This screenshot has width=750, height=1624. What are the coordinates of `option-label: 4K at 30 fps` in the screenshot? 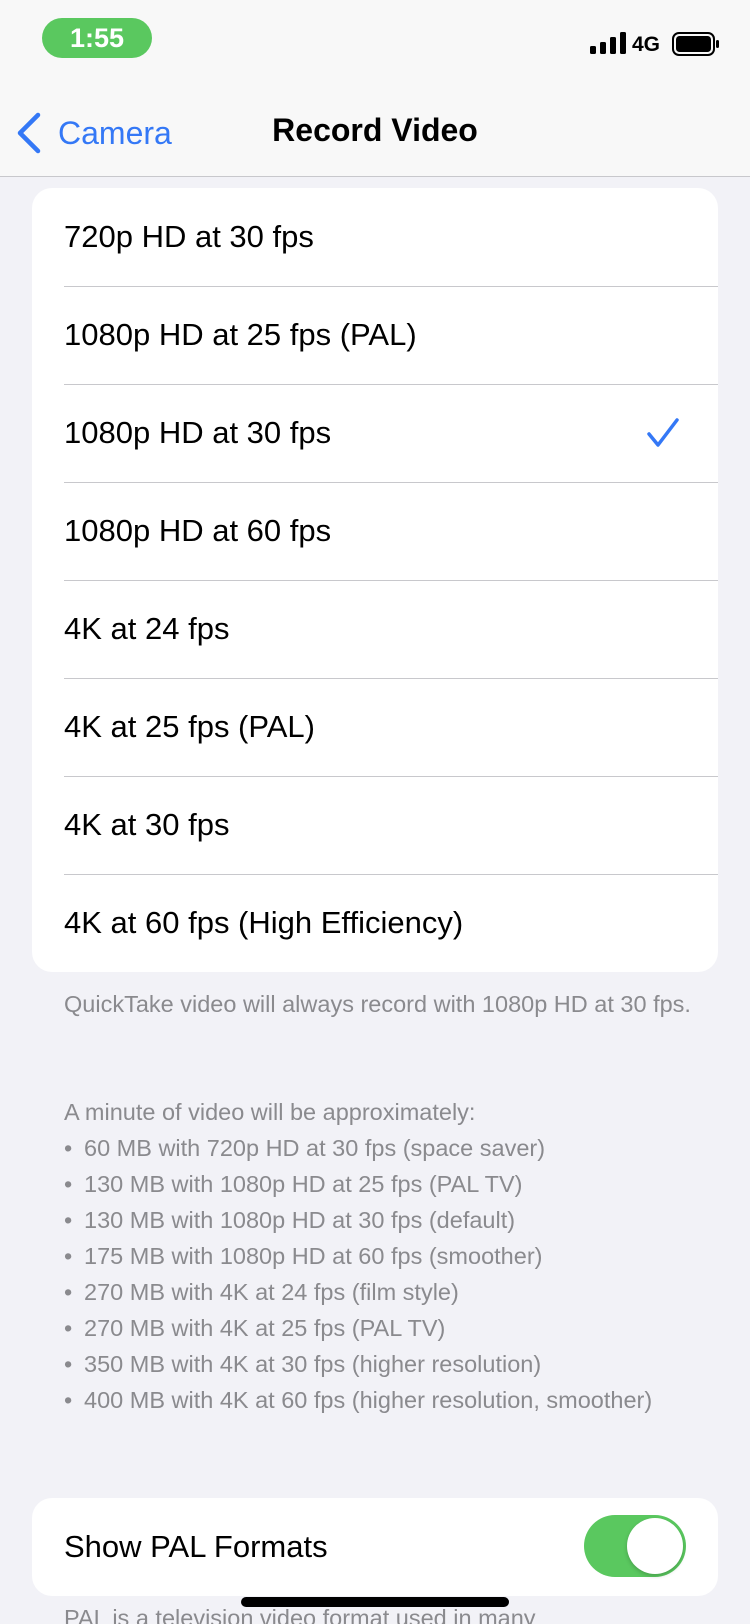 It's located at (147, 824).